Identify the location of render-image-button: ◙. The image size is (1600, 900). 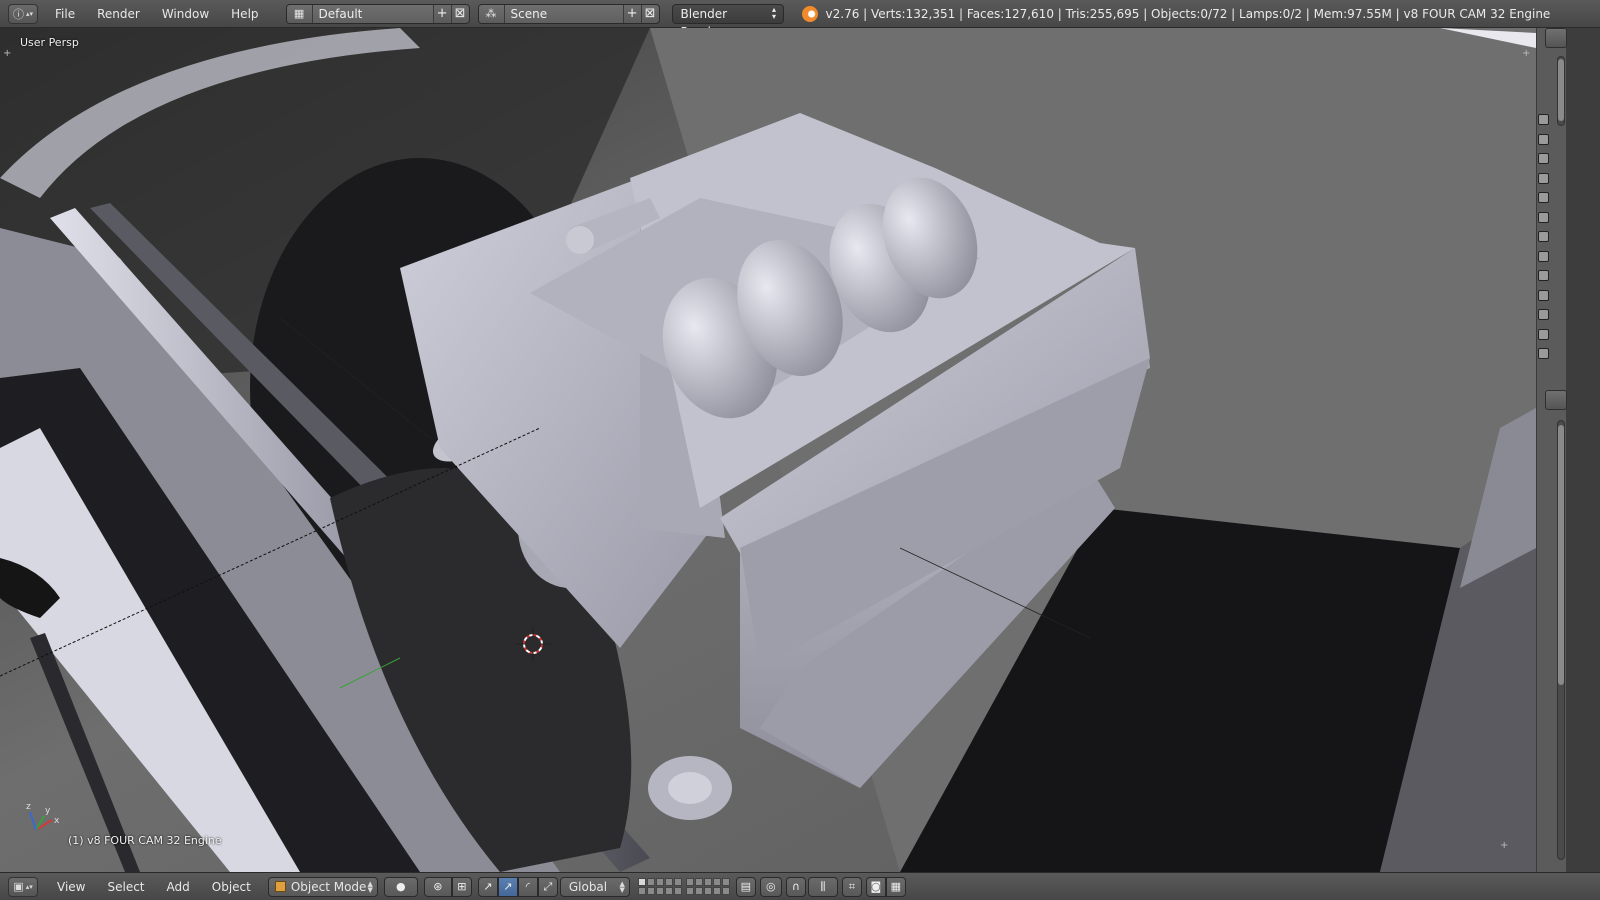
(875, 886).